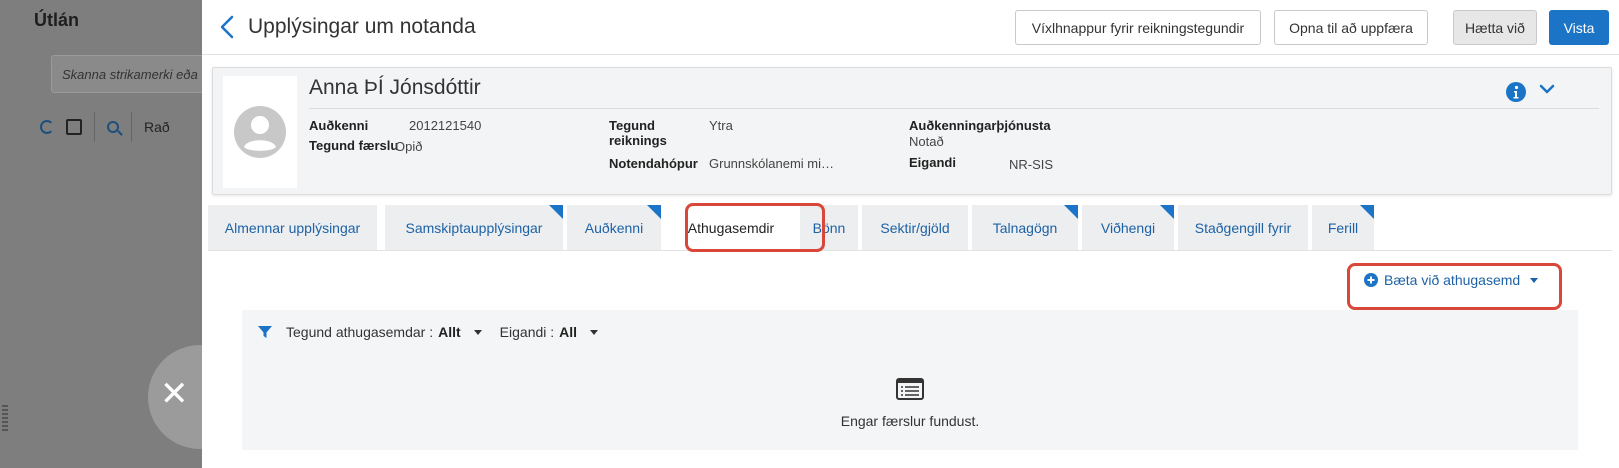 The width and height of the screenshot is (1619, 468). What do you see at coordinates (926, 141) in the screenshot?
I see `auth-service-value: Notað` at bounding box center [926, 141].